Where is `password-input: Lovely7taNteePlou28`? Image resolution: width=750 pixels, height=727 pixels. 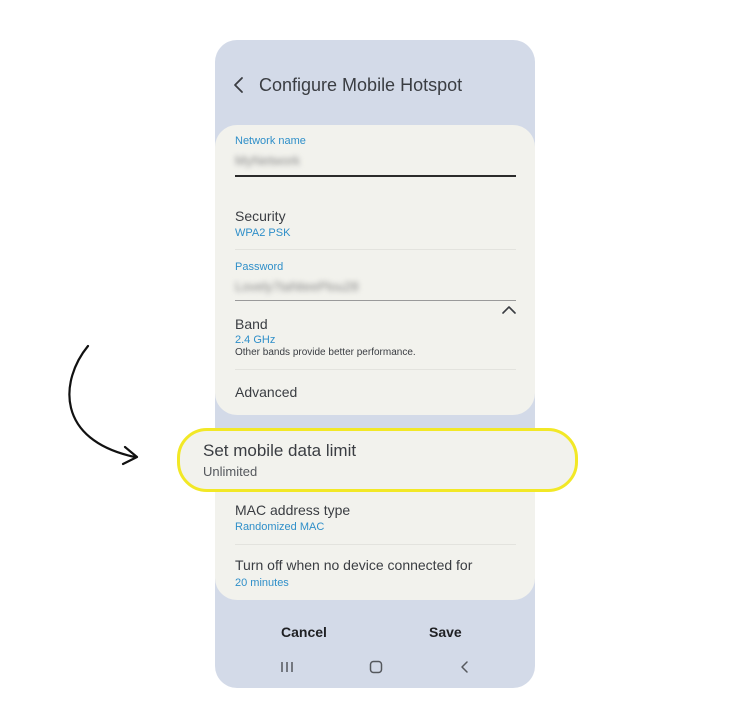 password-input: Lovely7taNteePlou28 is located at coordinates (297, 286).